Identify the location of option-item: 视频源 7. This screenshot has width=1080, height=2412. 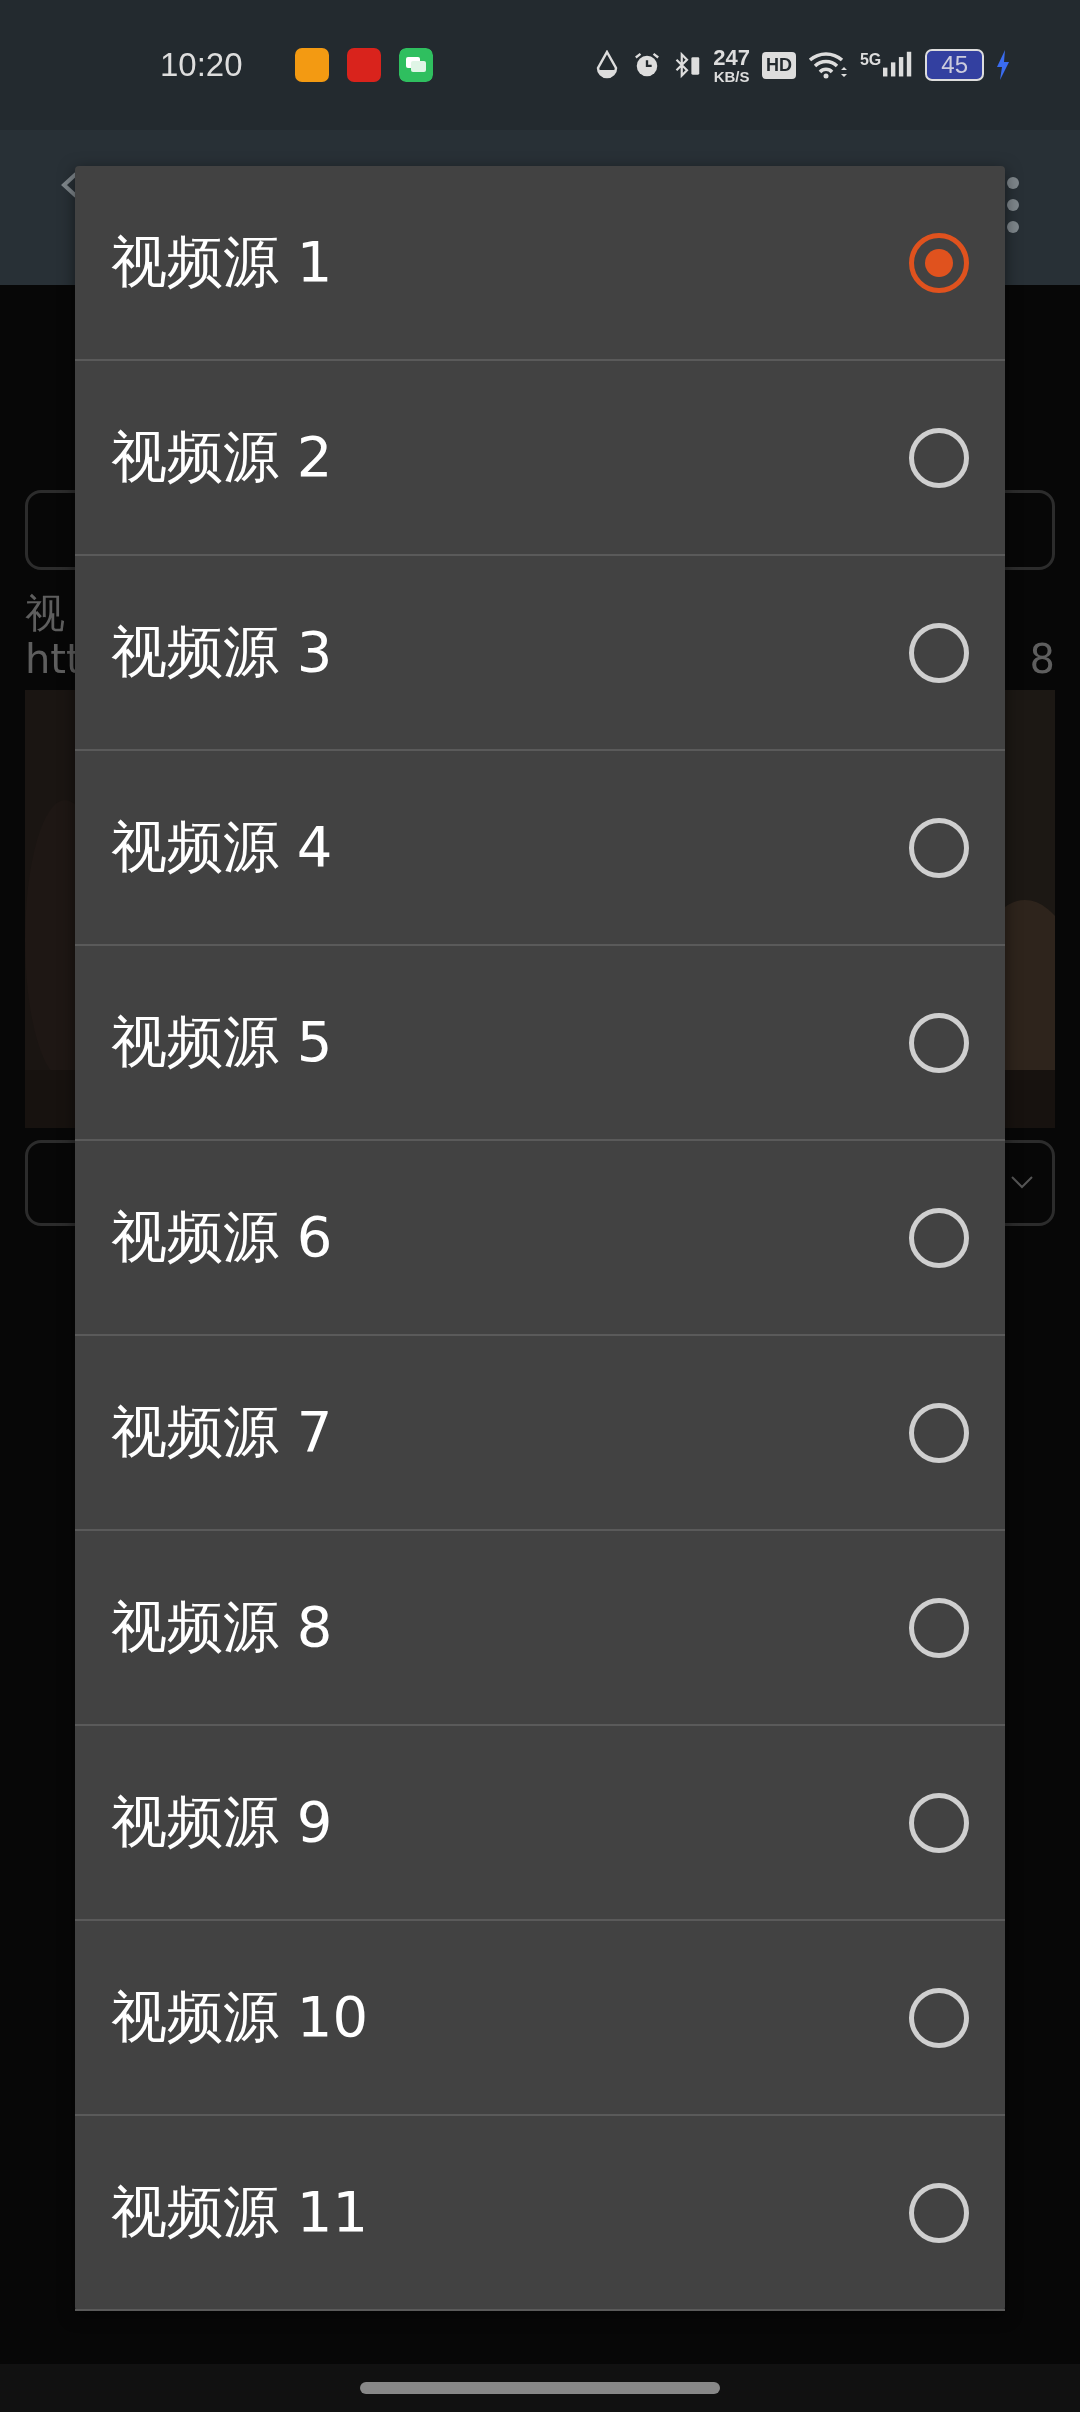
(540, 1433).